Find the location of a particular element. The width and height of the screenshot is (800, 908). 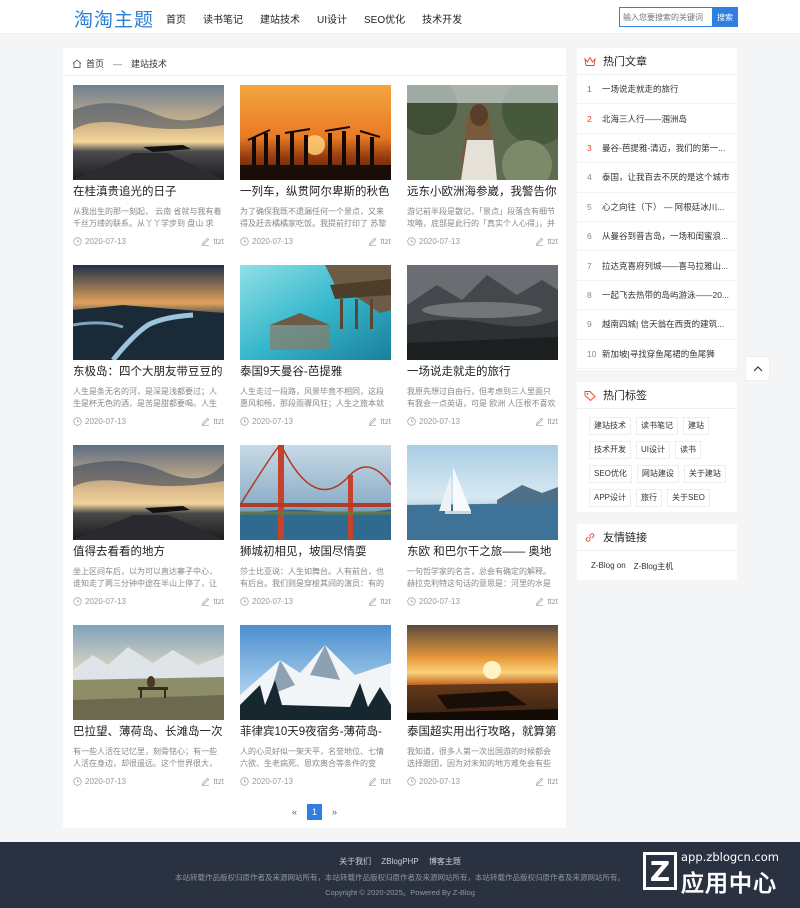

prev-page-button: « is located at coordinates (294, 812).